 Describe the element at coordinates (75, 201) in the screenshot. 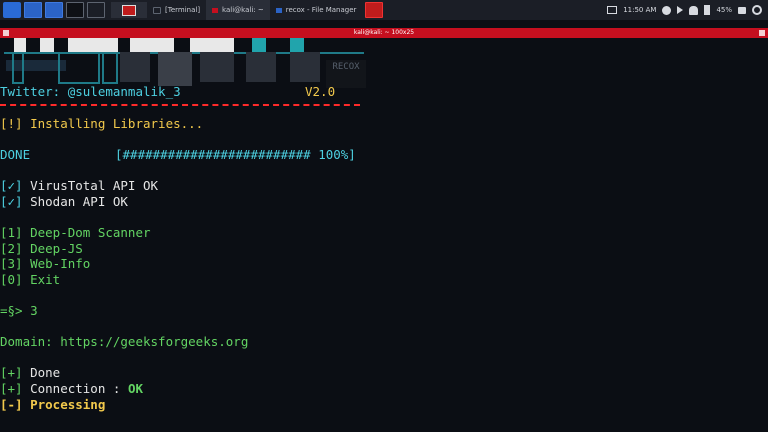

I see `api-check-label: Shodan API OK` at that location.